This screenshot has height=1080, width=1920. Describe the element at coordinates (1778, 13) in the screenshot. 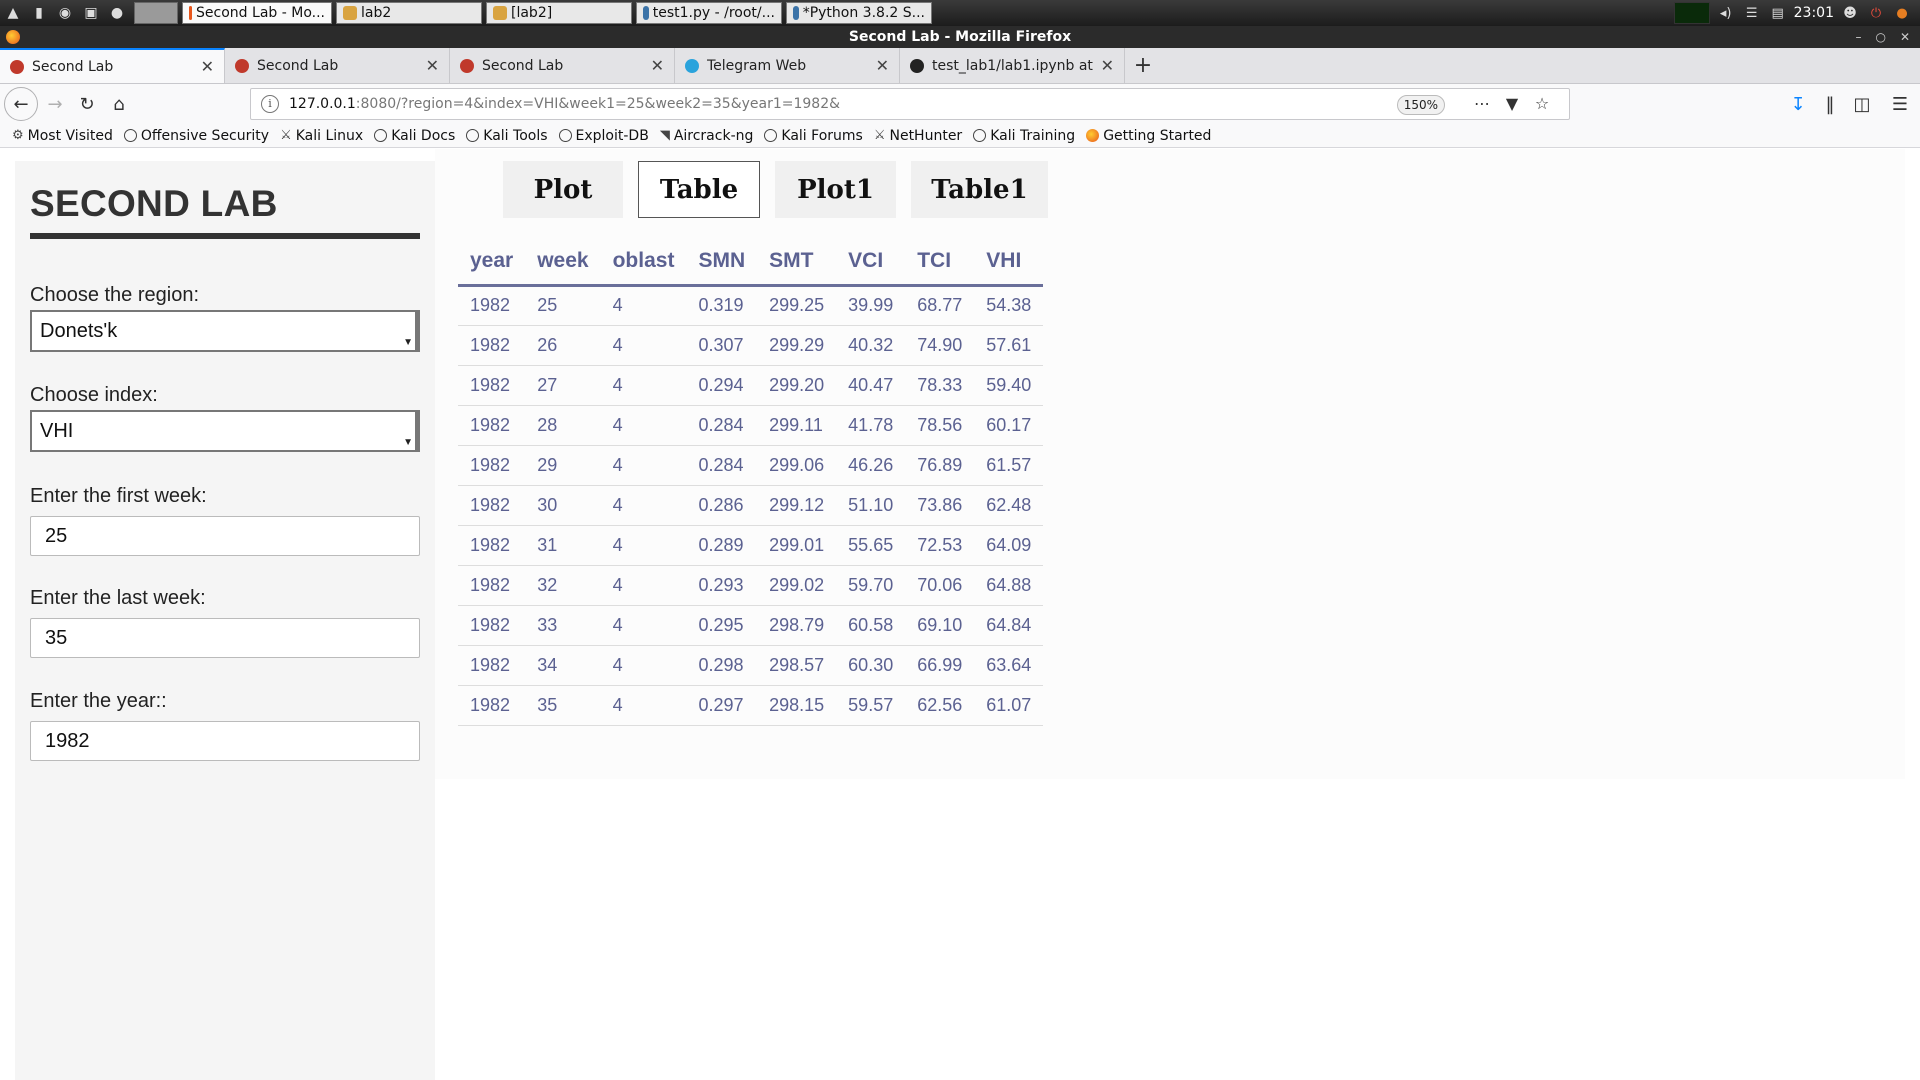

I see `clipboard-icon: ▤` at that location.